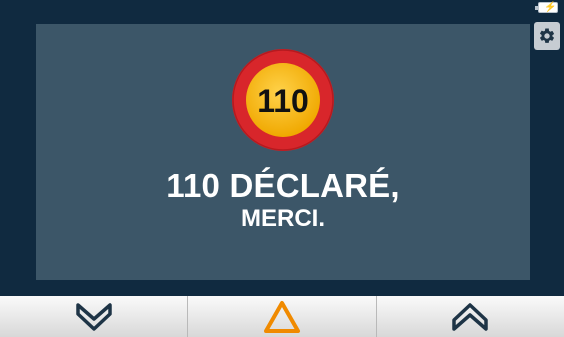  I want to click on report-button, so click(282, 316).